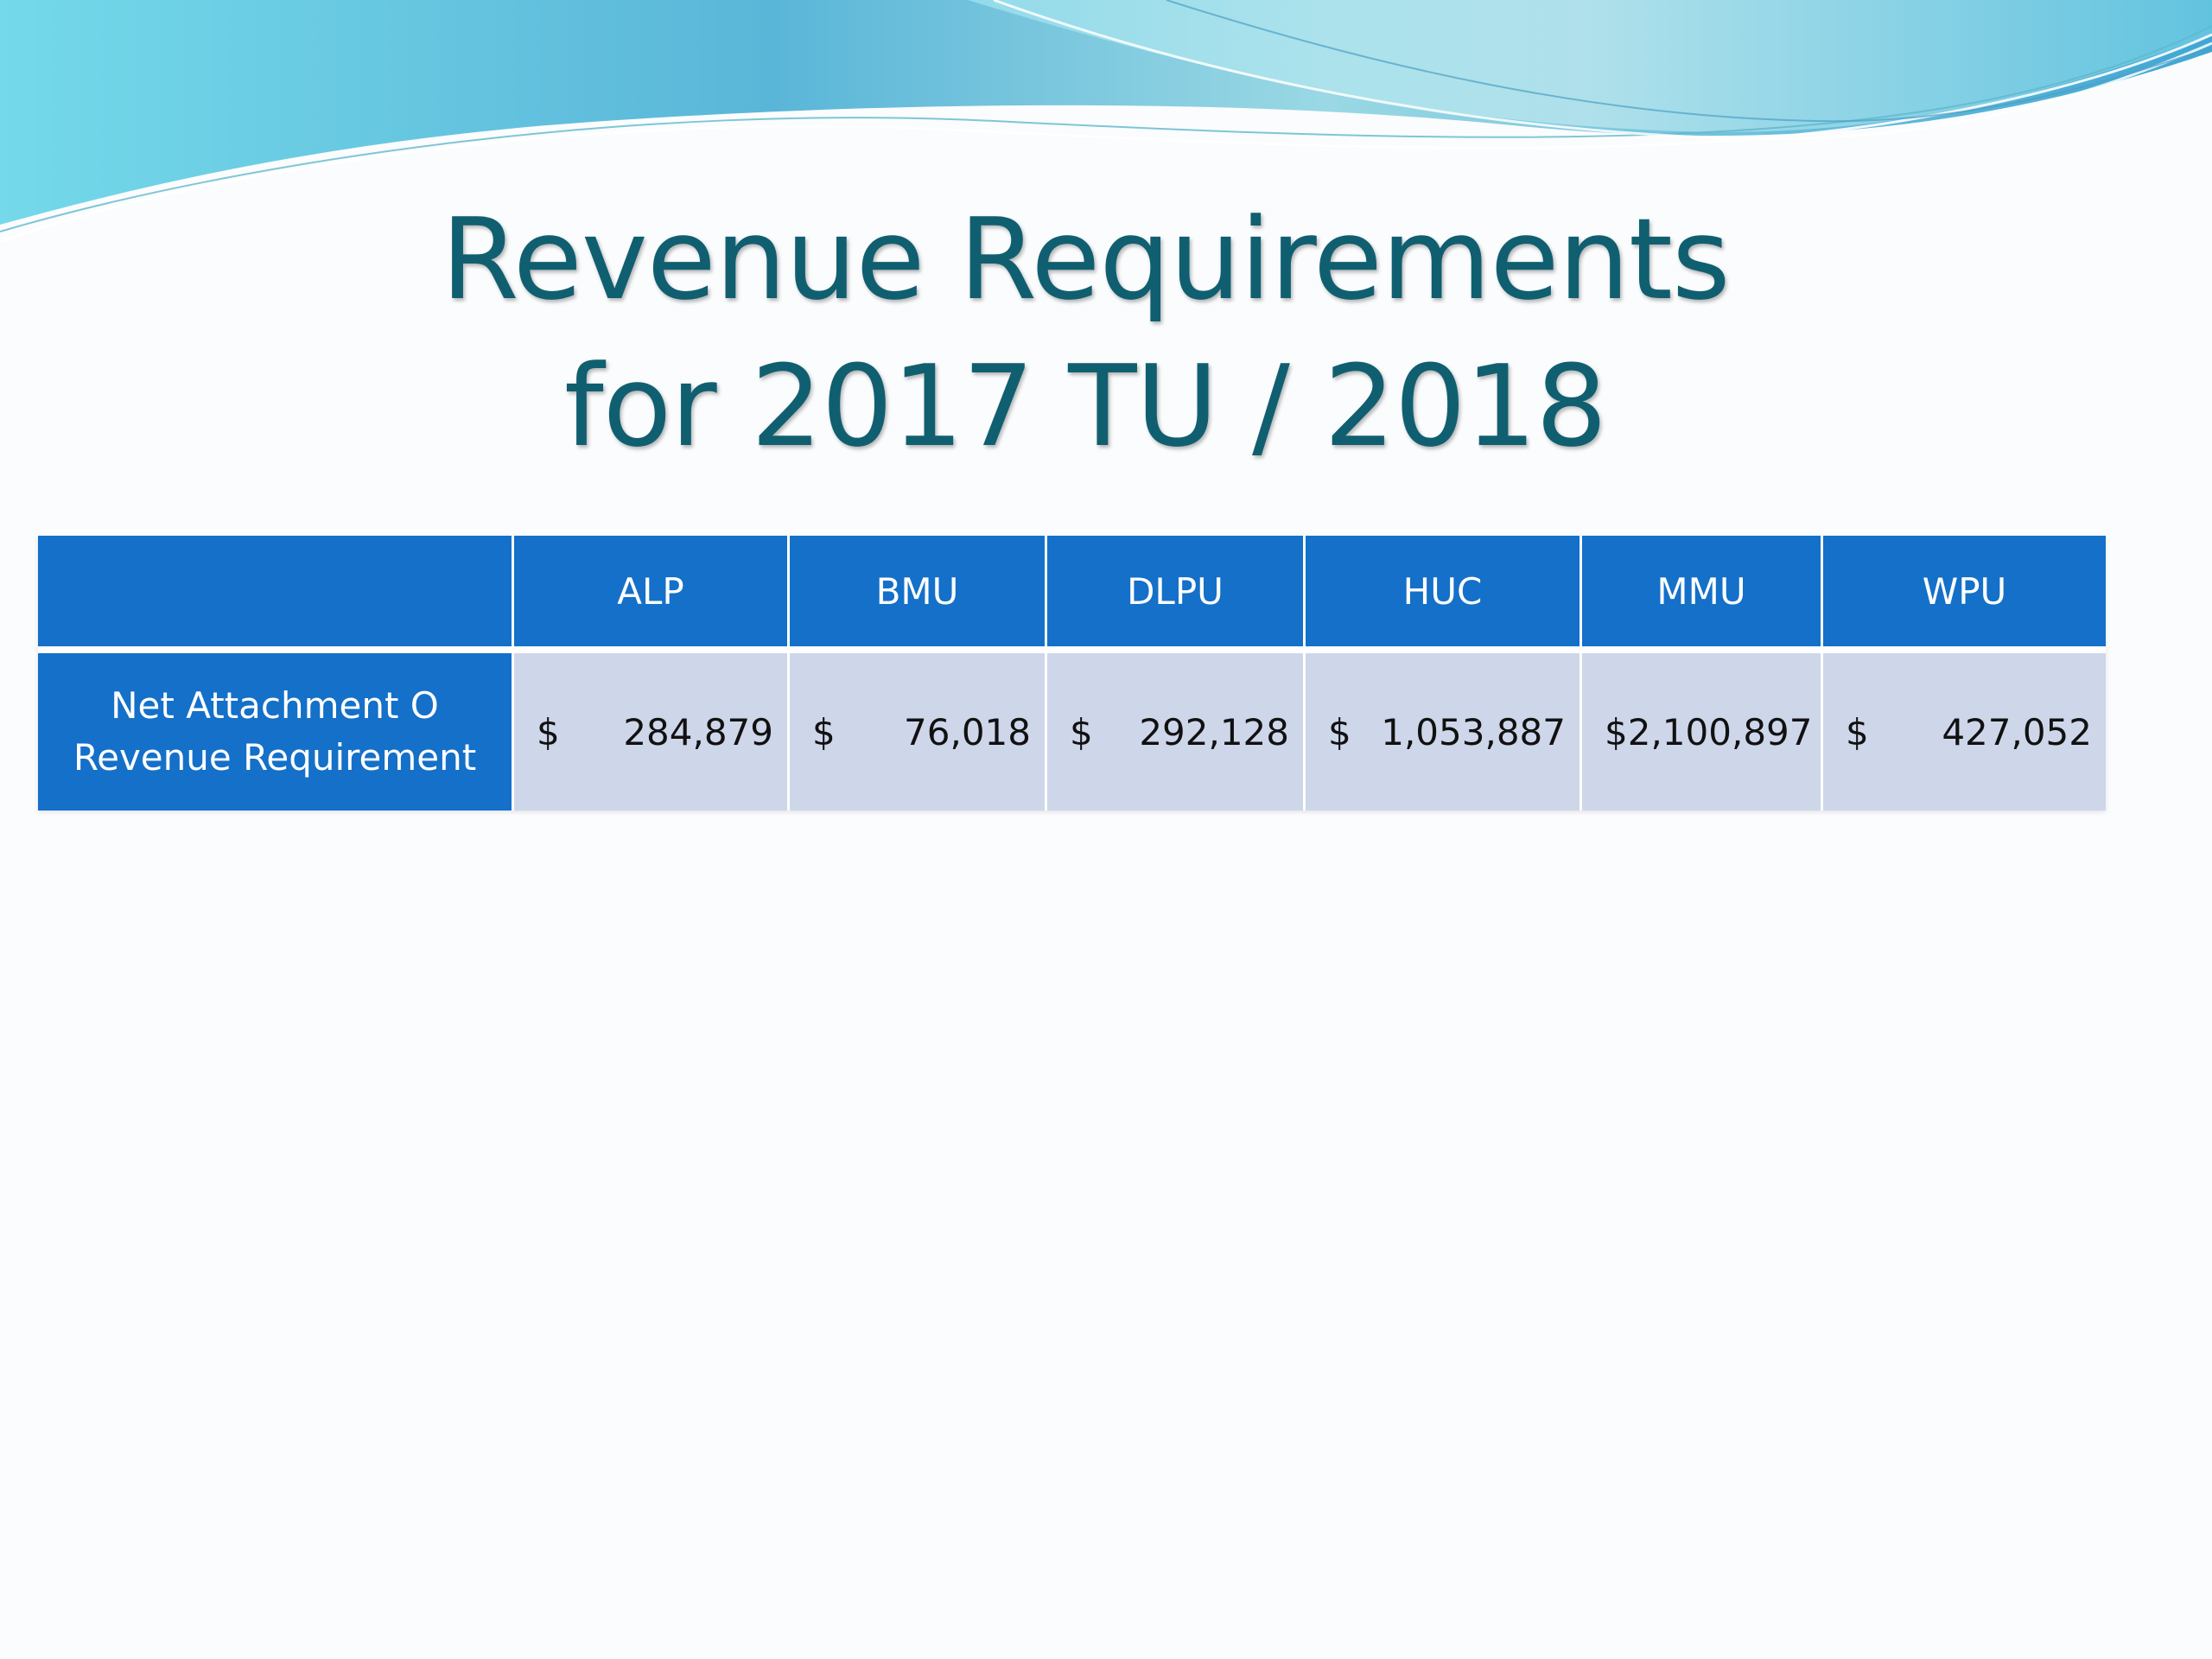 This screenshot has height=1659, width=2212. What do you see at coordinates (1964, 594) in the screenshot?
I see `header-cell-wpu: WPU` at bounding box center [1964, 594].